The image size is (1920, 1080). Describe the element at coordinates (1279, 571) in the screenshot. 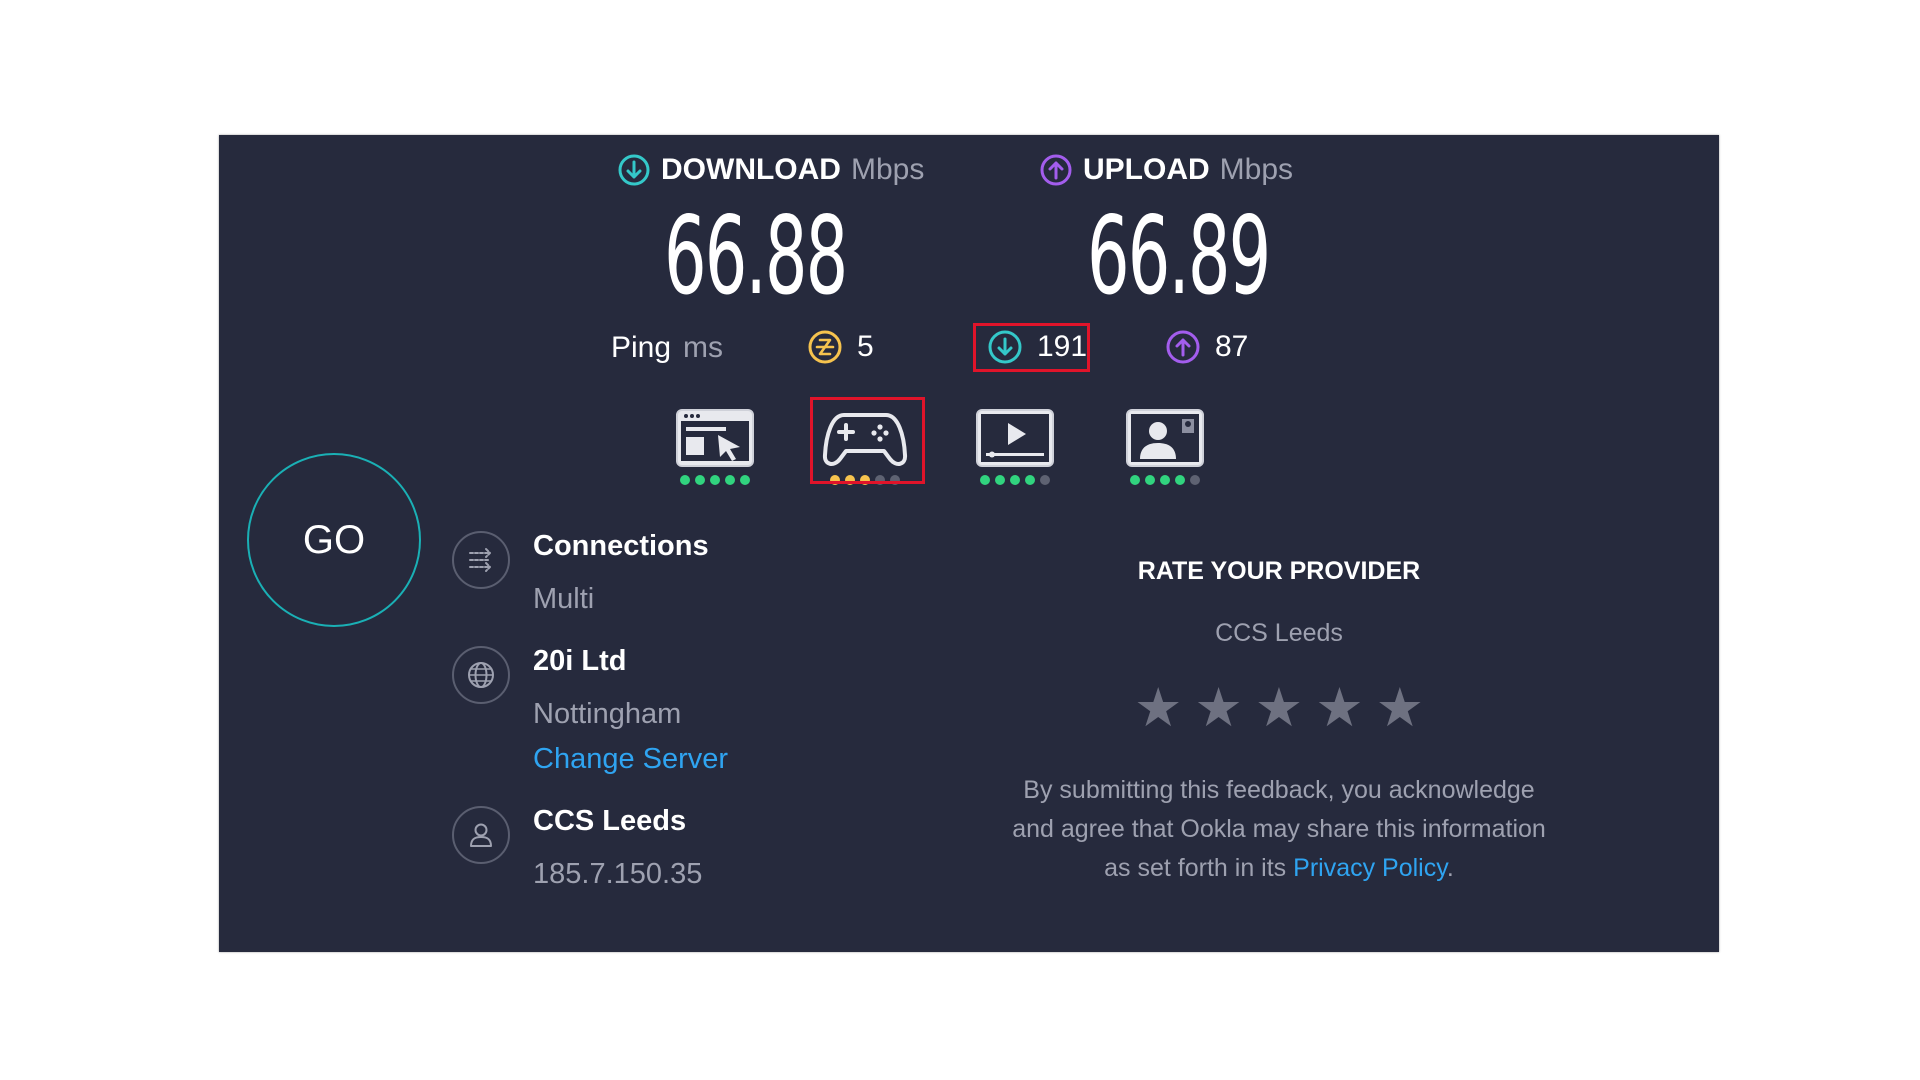

I see `rate-provider-title: RATE YOUR PROVIDER` at that location.